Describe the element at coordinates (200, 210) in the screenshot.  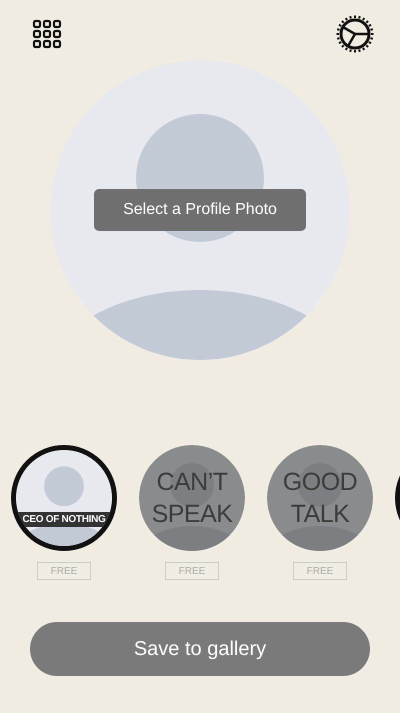
I see `select-photo-button: Select a Profile Photo` at that location.